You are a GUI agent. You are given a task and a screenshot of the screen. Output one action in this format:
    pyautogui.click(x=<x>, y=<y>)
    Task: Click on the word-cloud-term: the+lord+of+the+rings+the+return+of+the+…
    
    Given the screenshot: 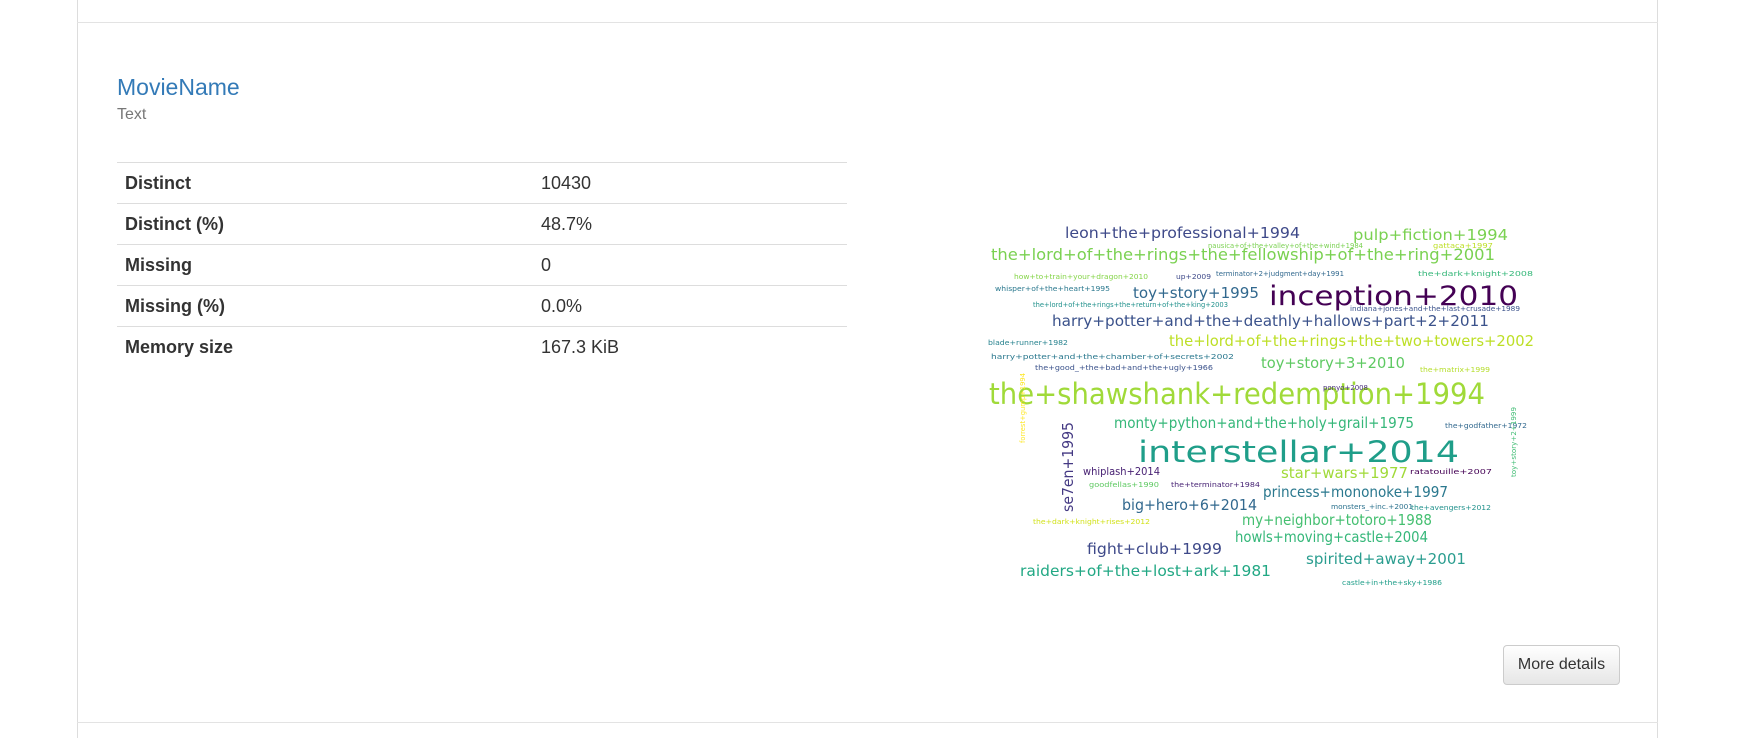 What is the action you would take?
    pyautogui.click(x=1130, y=305)
    